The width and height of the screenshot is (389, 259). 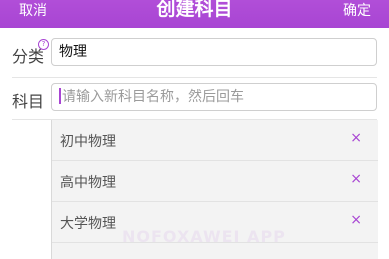 I want to click on text-caret, so click(x=60, y=96).